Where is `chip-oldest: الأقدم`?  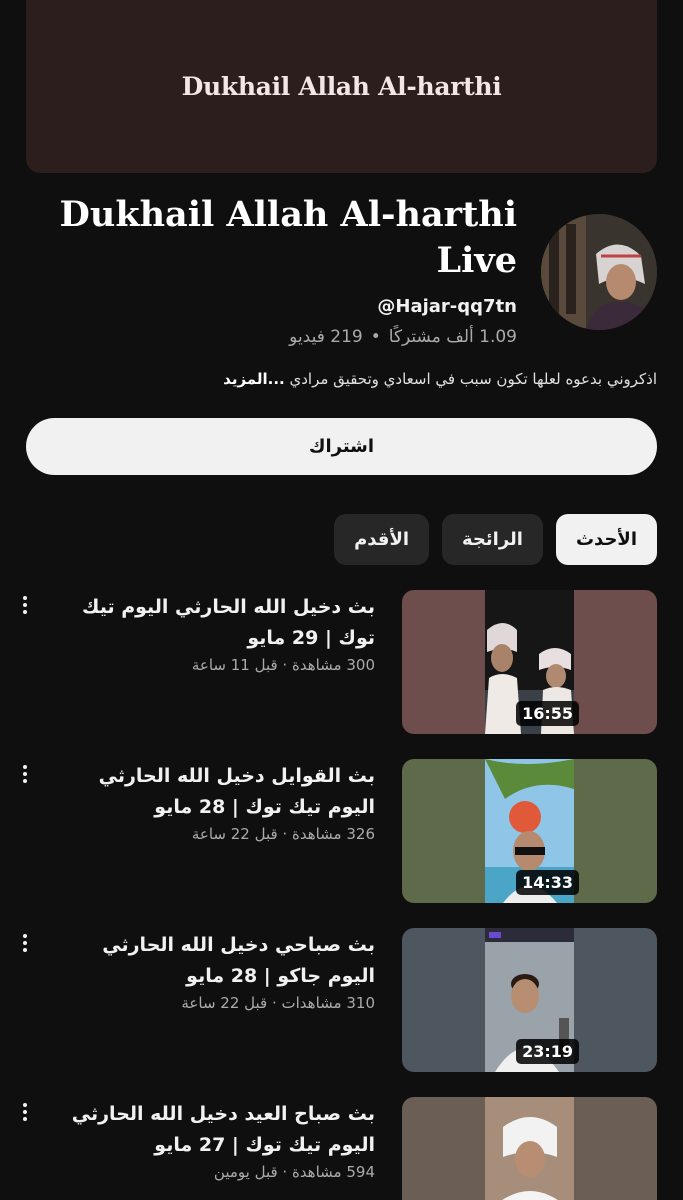
chip-oldest: الأقدم is located at coordinates (382, 539).